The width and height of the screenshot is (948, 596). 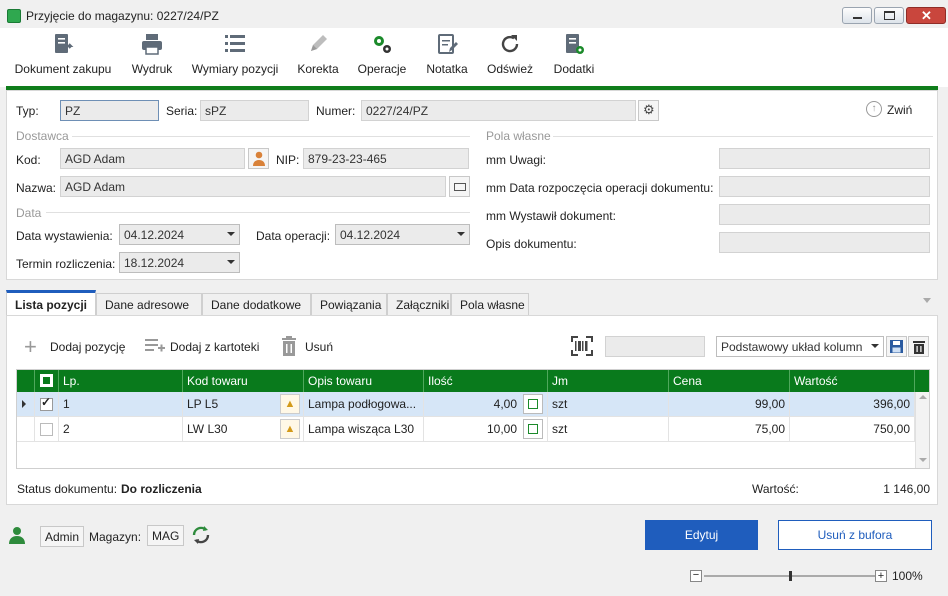 I want to click on plus-icon: +, so click(x=30, y=347).